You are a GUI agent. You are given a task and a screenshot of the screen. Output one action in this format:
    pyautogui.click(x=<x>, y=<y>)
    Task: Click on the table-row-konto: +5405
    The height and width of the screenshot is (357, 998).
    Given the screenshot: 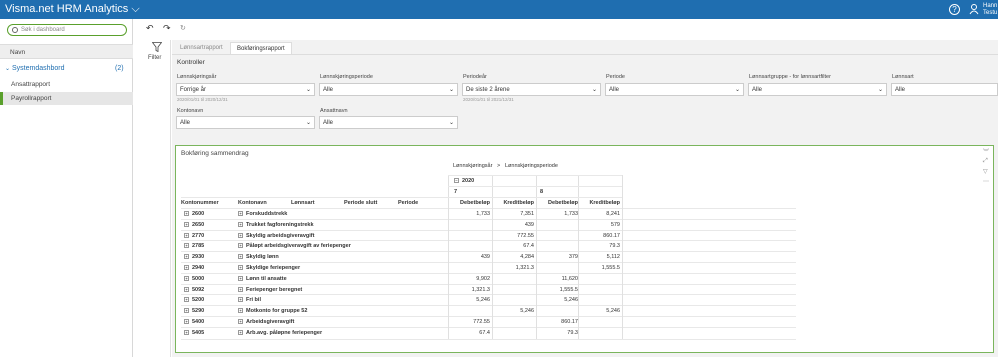 What is the action you would take?
    pyautogui.click(x=211, y=333)
    